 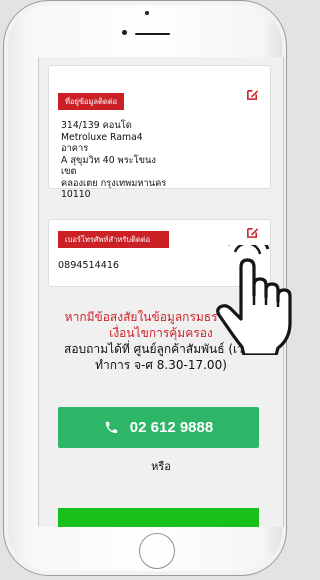 I want to click on address-line: 314/139 คอนโด, so click(x=96, y=125).